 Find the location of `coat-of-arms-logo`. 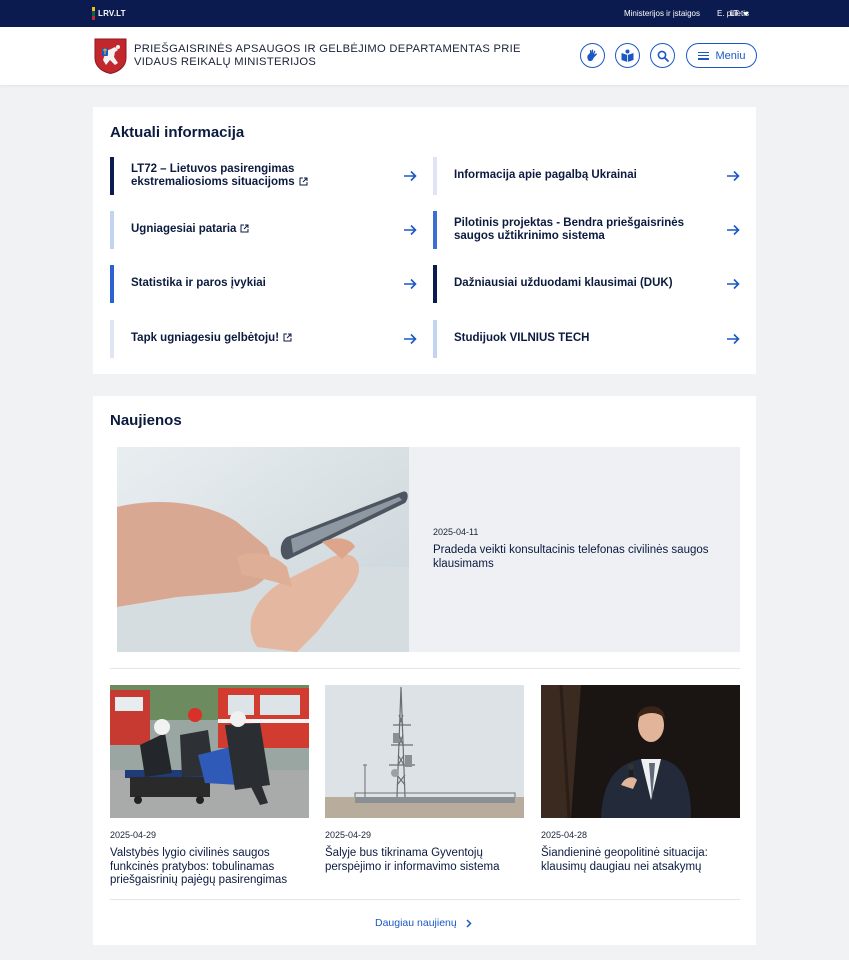

coat-of-arms-logo is located at coordinates (110, 56).